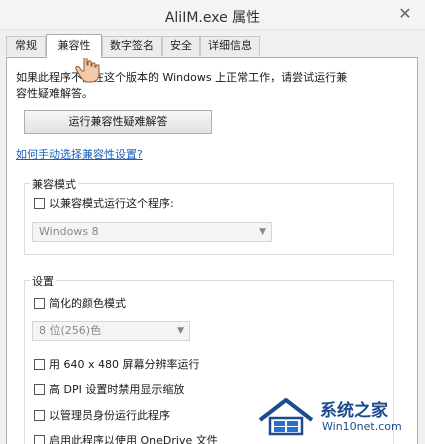 This screenshot has height=444, width=425. Describe the element at coordinates (286, 417) in the screenshot. I see `house-logo-icon` at that location.